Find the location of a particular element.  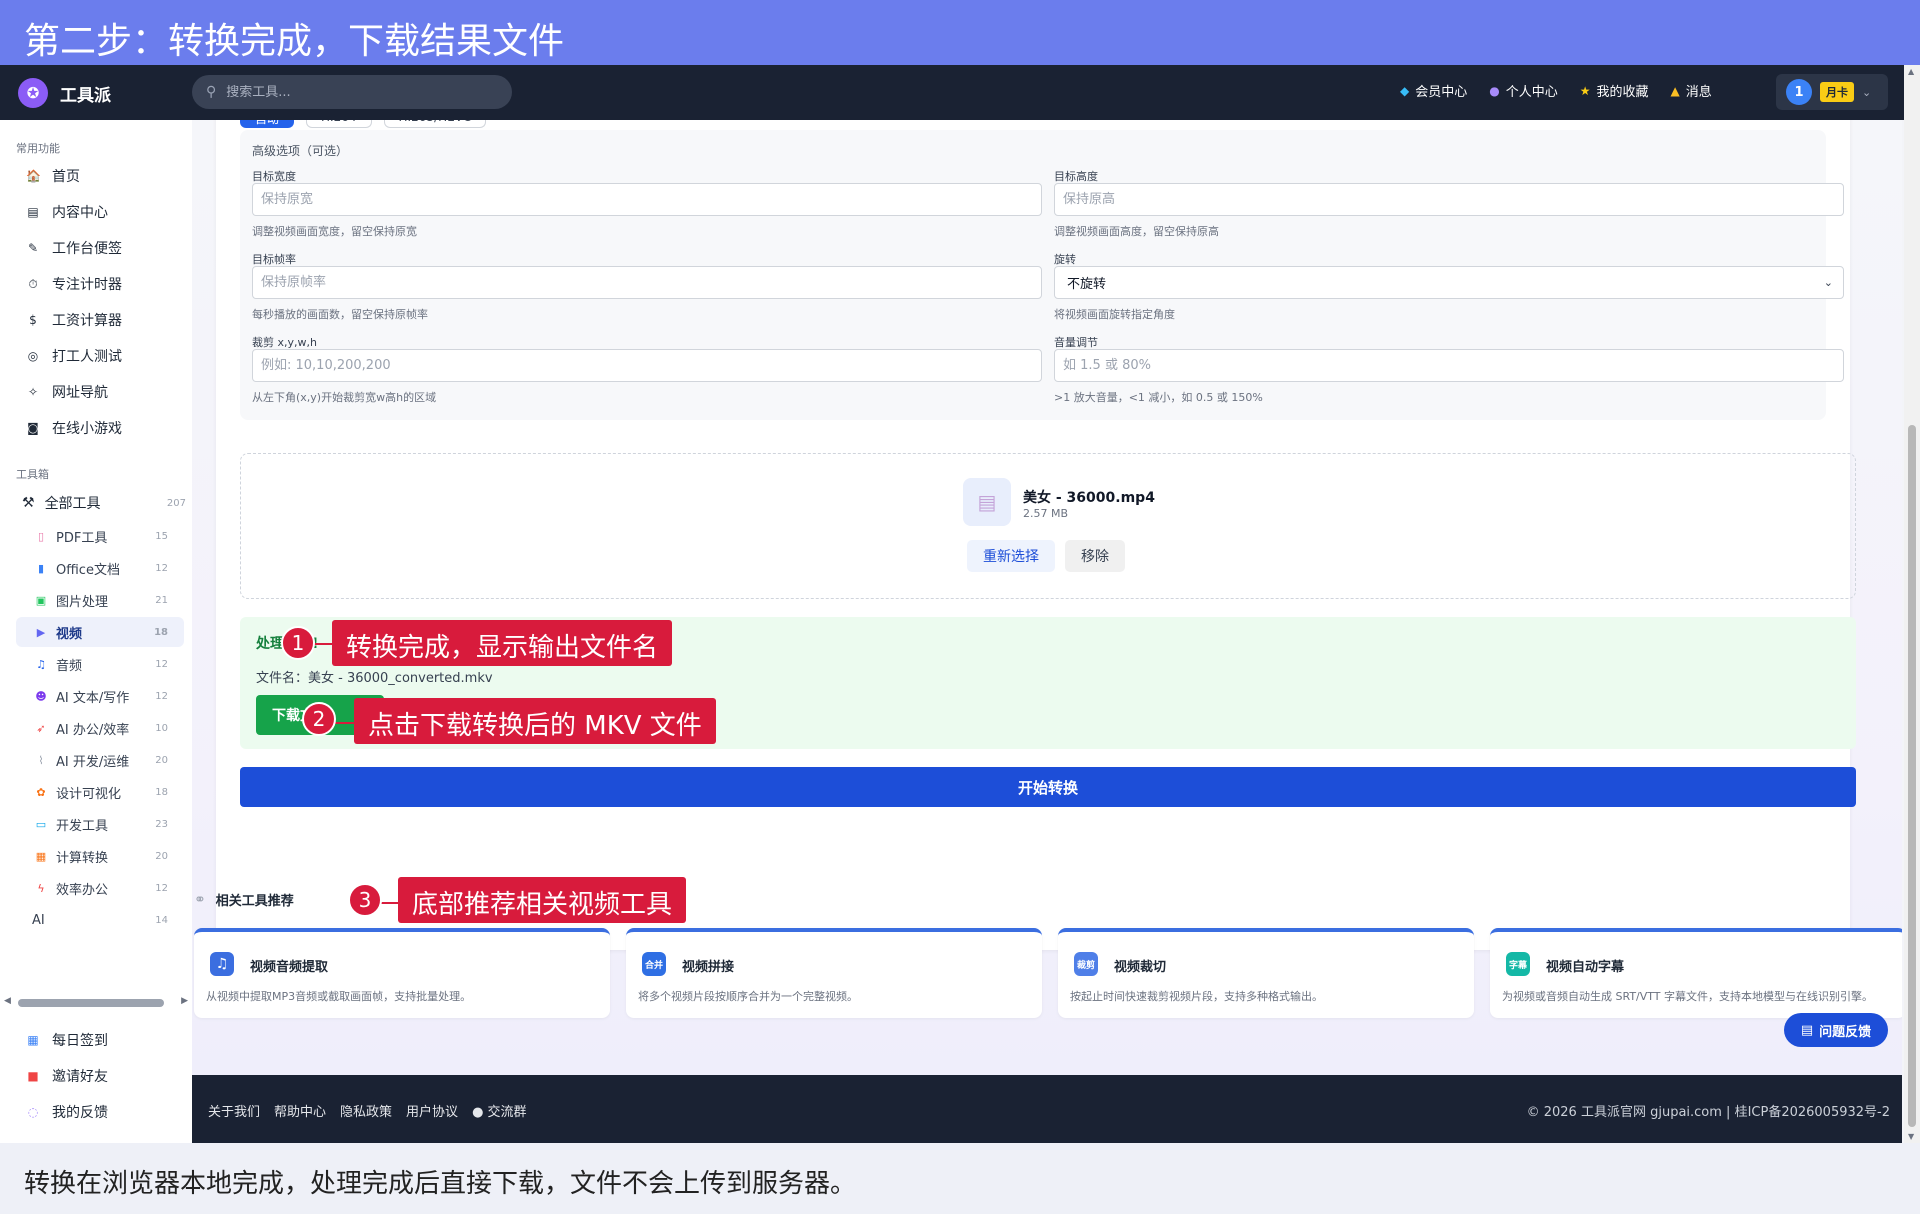

footer-link-help: 帮助中心 is located at coordinates (300, 1110).